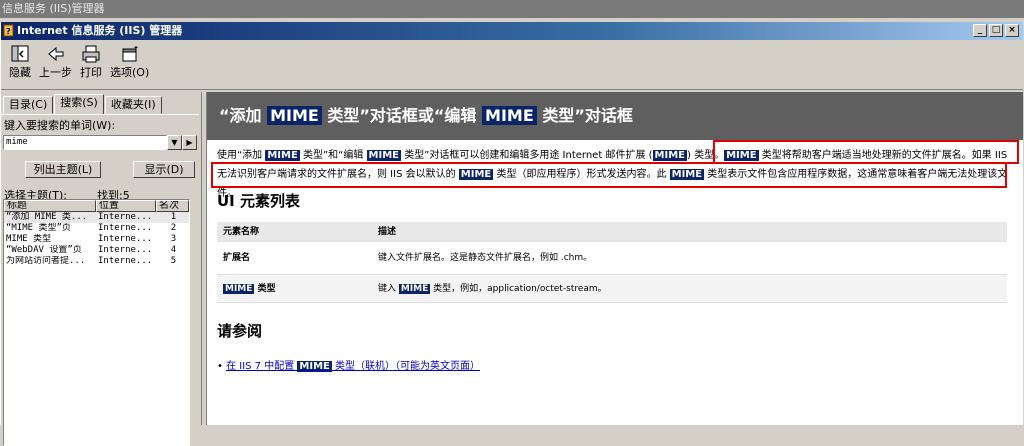  I want to click on list-topics-button: 列出主题(L), so click(63, 169).